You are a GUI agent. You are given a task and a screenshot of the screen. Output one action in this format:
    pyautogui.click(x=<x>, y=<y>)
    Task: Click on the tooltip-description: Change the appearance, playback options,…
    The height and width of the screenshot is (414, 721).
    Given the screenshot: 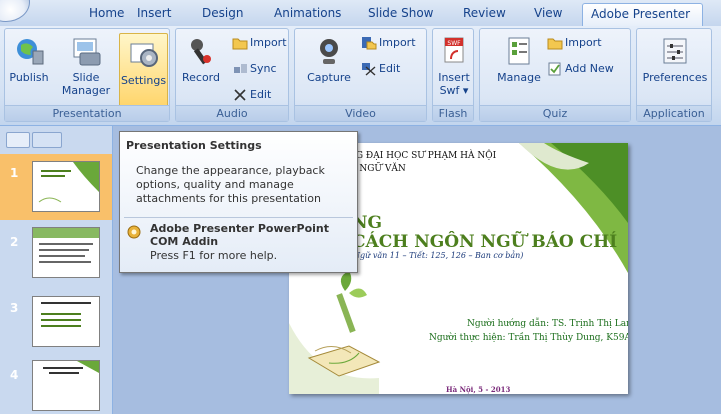 What is the action you would take?
    pyautogui.click(x=230, y=184)
    